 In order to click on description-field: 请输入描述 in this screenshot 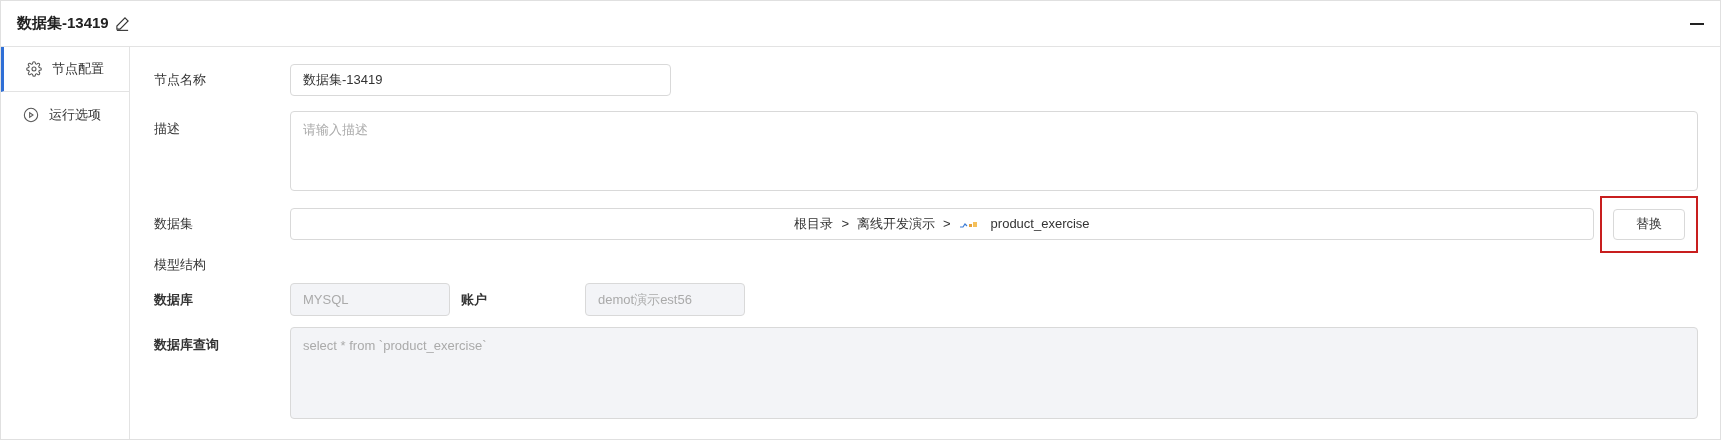, I will do `click(994, 151)`.